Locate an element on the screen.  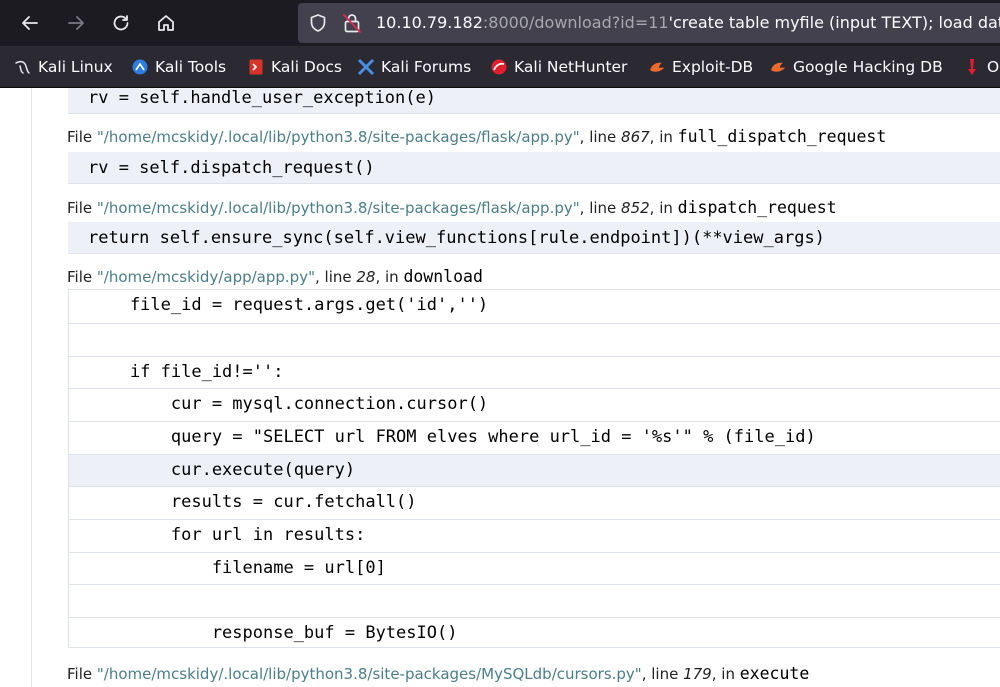
bookmark-exploit-db: Exploit-DB is located at coordinates (700, 67).